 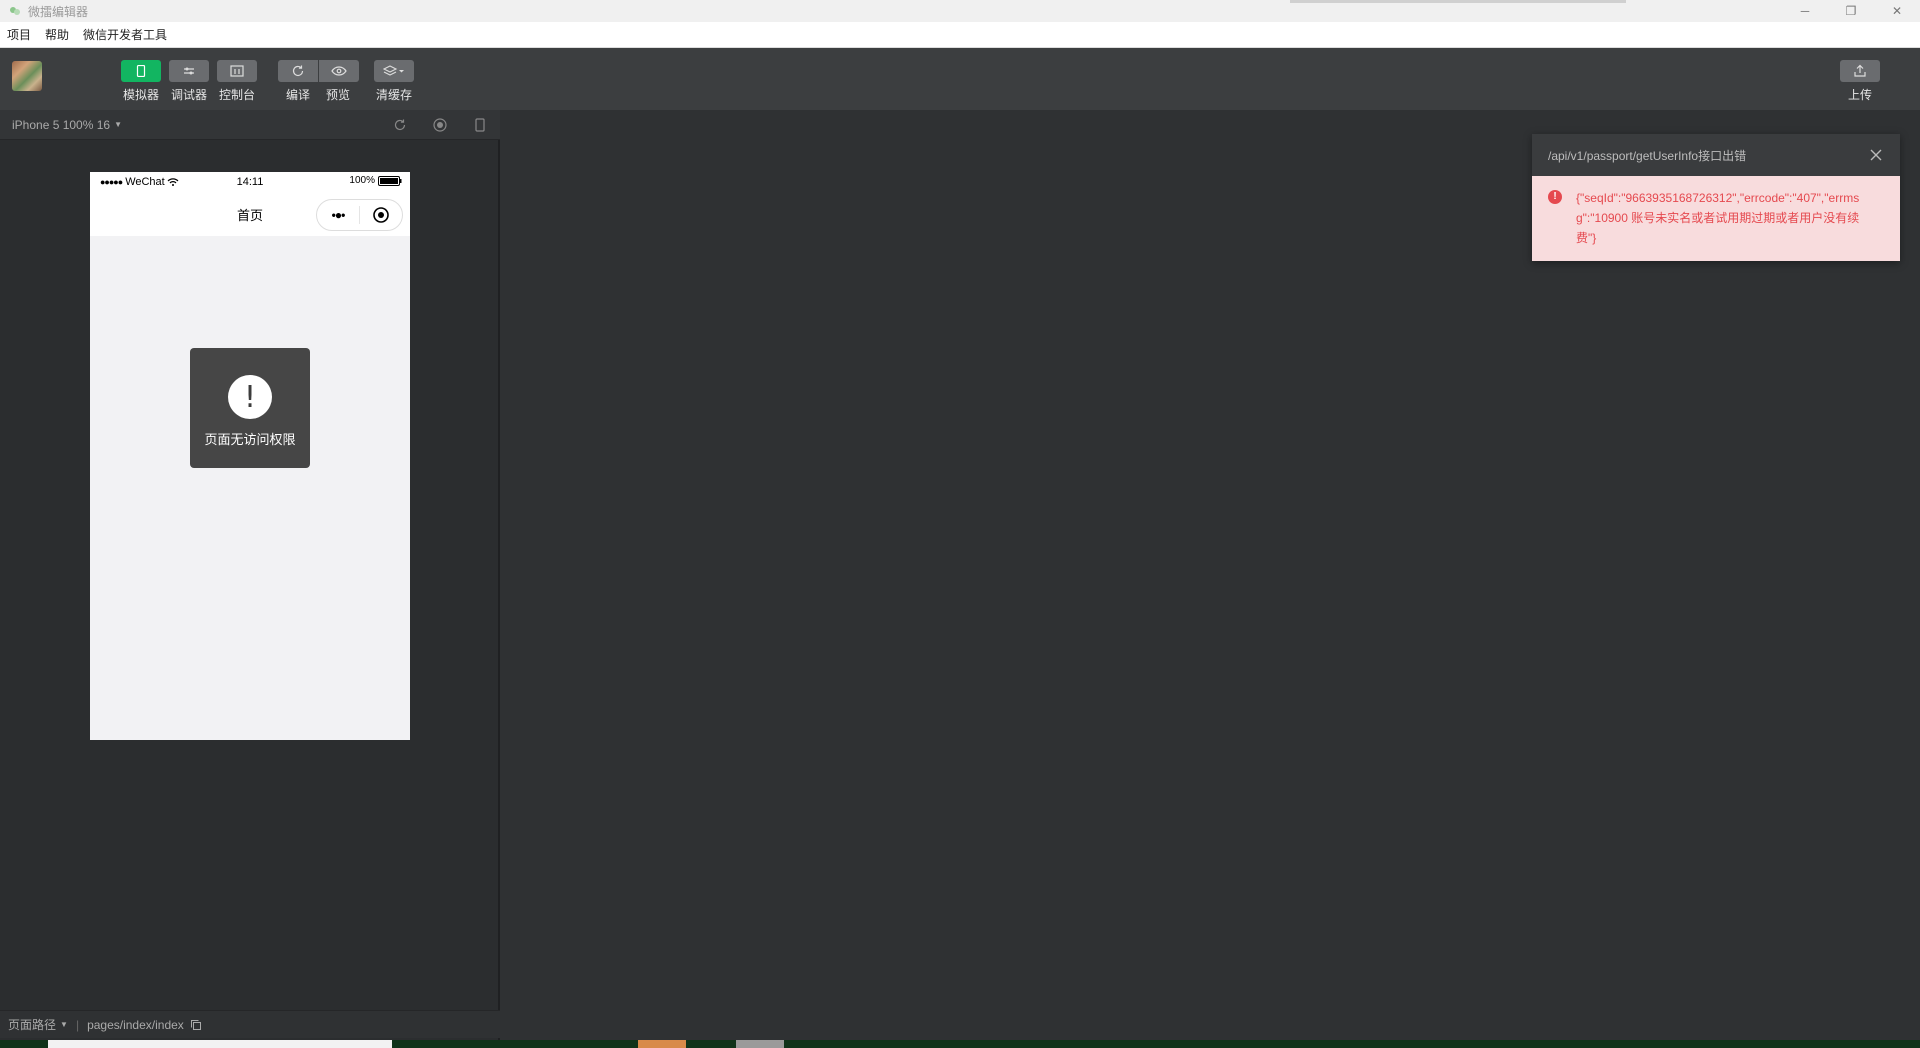 I want to click on minimize-button: ─, so click(x=1805, y=11).